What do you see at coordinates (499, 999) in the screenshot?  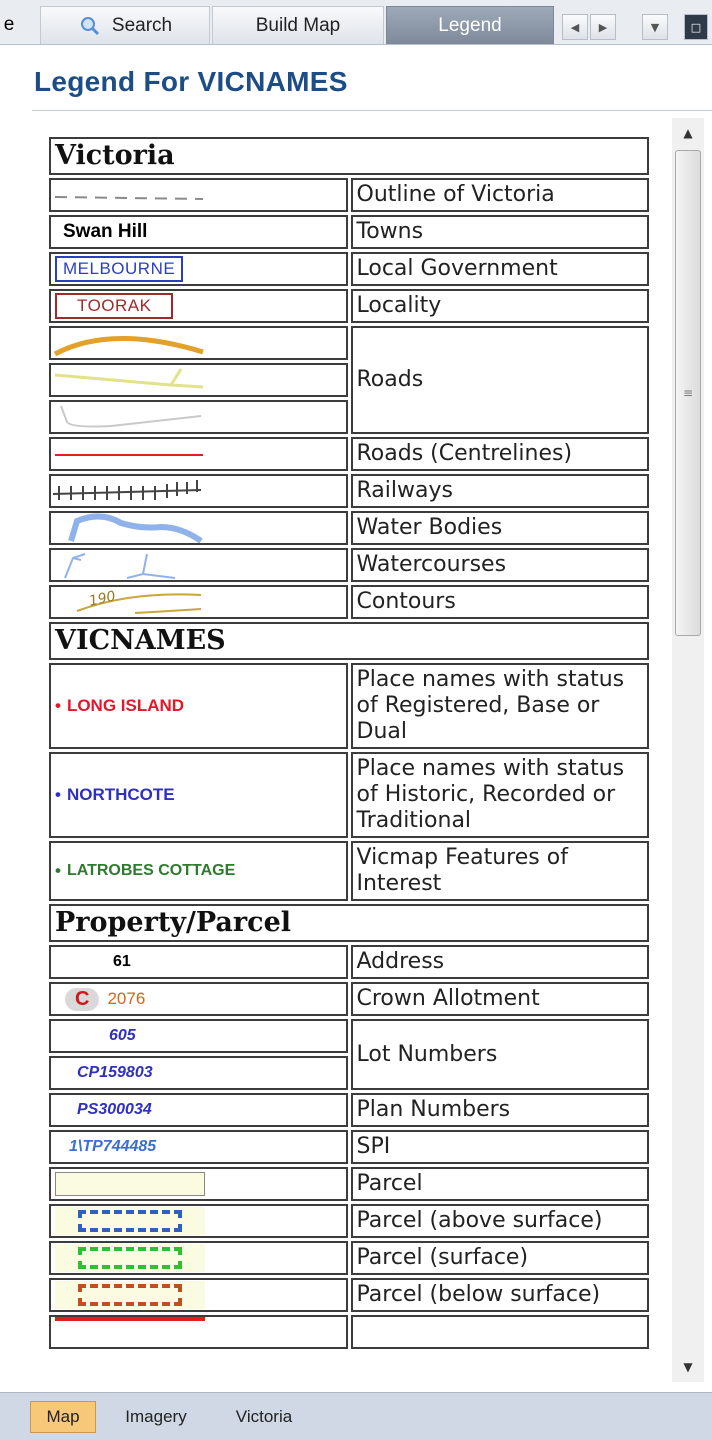 I see `legend-label: Crown Allotment` at bounding box center [499, 999].